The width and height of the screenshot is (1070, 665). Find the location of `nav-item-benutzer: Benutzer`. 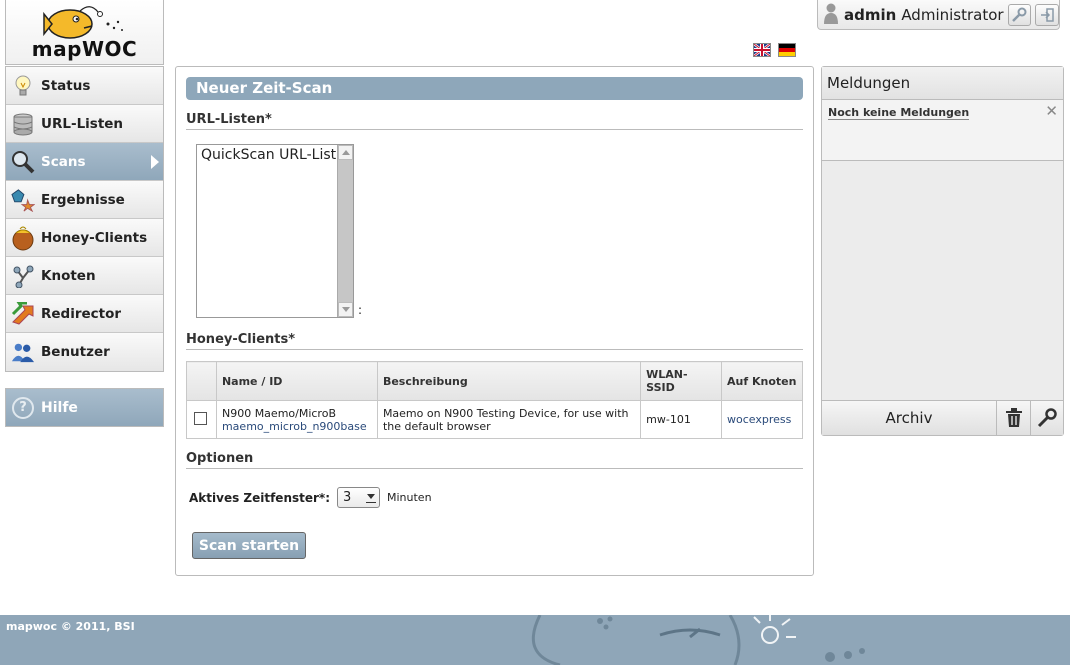

nav-item-benutzer: Benutzer is located at coordinates (84, 352).